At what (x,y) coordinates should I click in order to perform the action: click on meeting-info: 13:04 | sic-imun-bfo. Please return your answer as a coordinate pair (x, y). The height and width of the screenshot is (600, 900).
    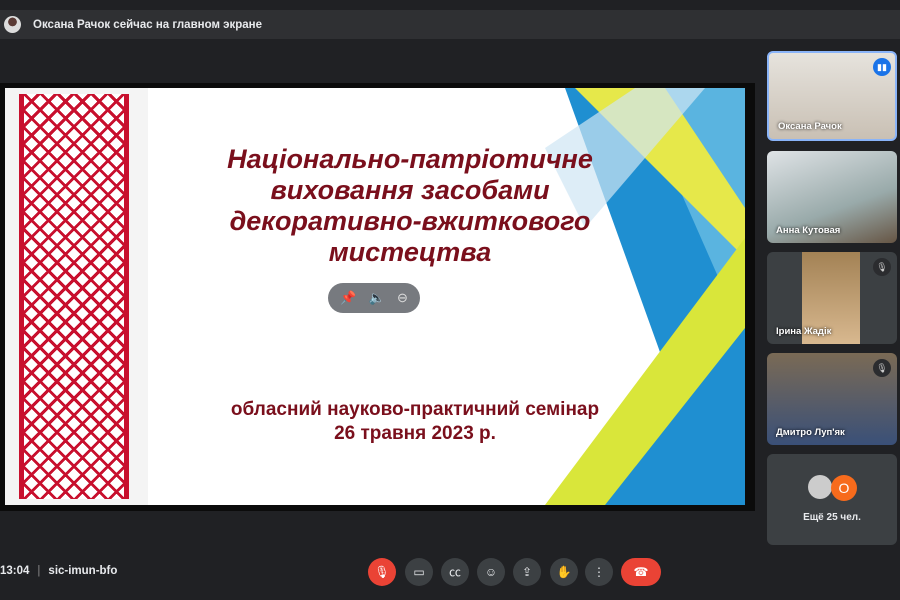
    Looking at the image, I should click on (59, 571).